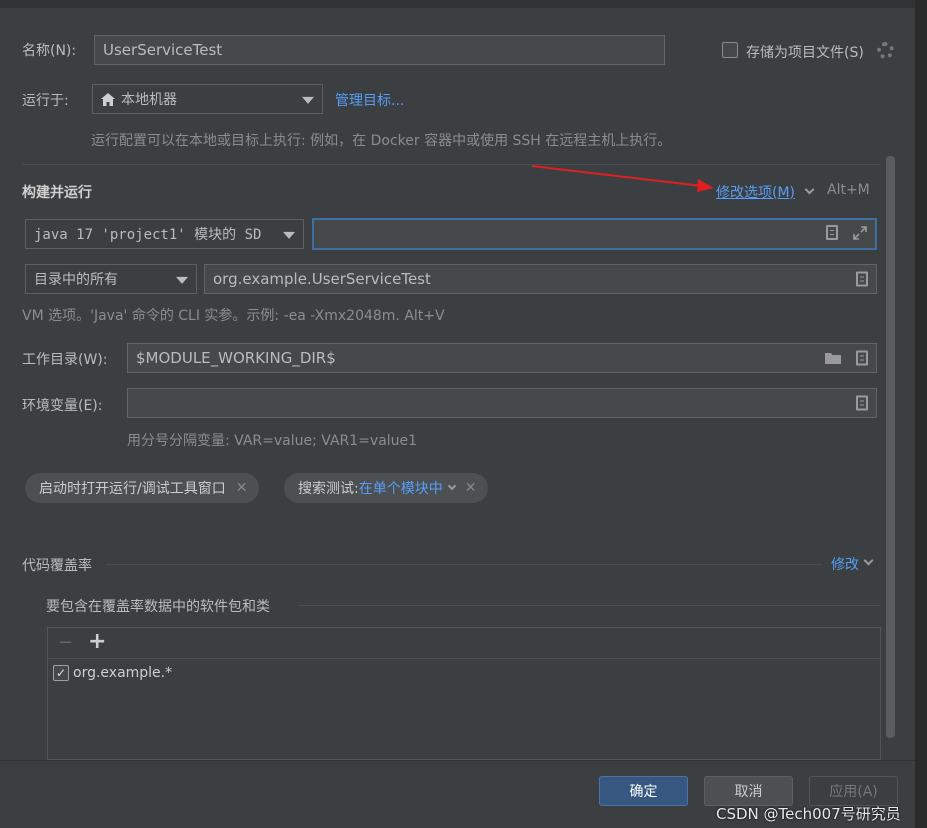  What do you see at coordinates (464, 693) in the screenshot?
I see `coverage-packages-list: − + ✓ org.example.*` at bounding box center [464, 693].